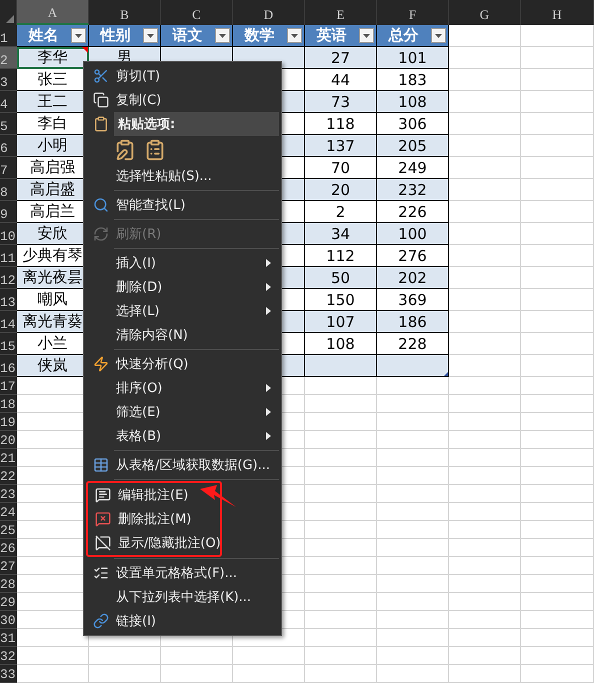 This screenshot has height=684, width=594. I want to click on cell-text: 112, so click(340, 255).